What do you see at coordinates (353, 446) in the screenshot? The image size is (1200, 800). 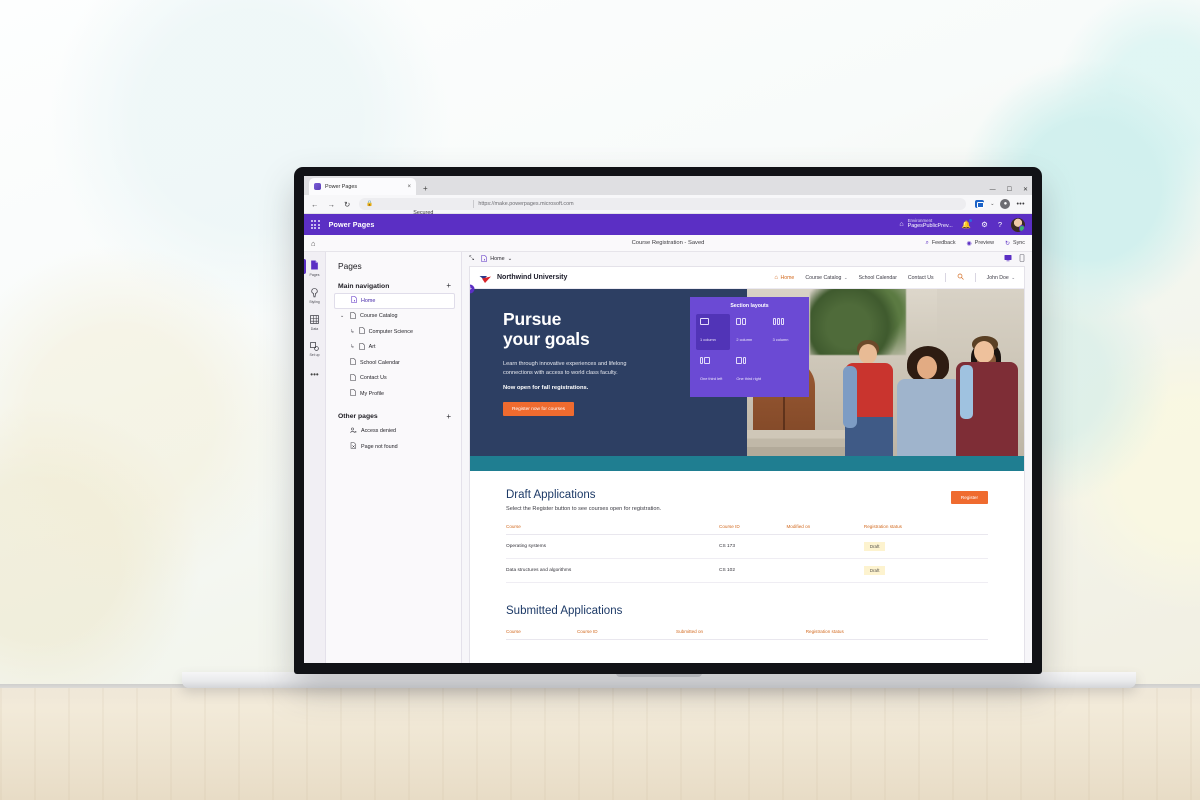 I see `page-not-found-icon` at bounding box center [353, 446].